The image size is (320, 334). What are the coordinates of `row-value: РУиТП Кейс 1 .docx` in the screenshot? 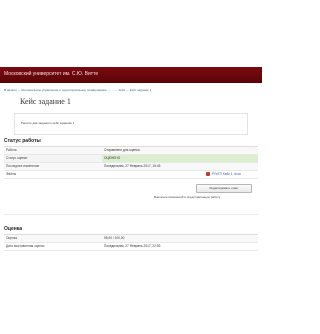 It's located at (180, 174).